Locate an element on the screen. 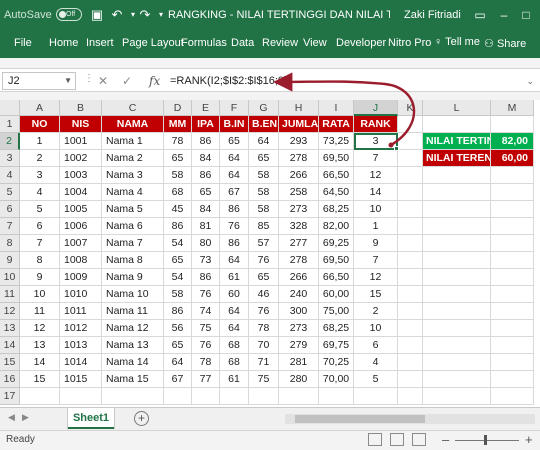  empty-cell-l17 is located at coordinates (457, 396).